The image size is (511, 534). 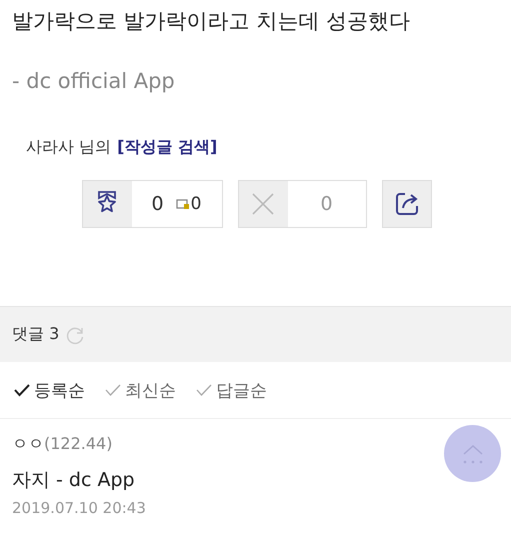 I want to click on post-title: 발가락으로 발가락이라고 치는데 성공했다, so click(x=212, y=21).